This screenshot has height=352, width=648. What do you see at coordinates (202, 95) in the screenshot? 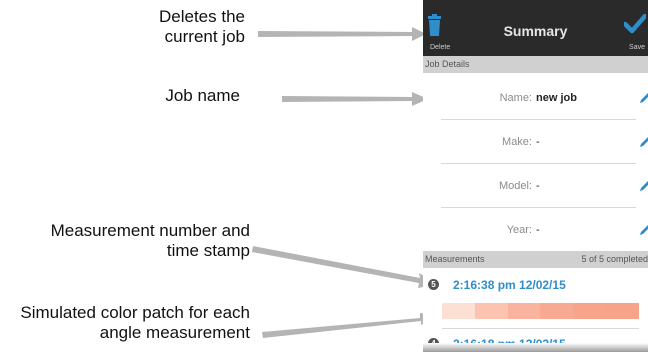
I see `annotation-job-name: Job name` at bounding box center [202, 95].